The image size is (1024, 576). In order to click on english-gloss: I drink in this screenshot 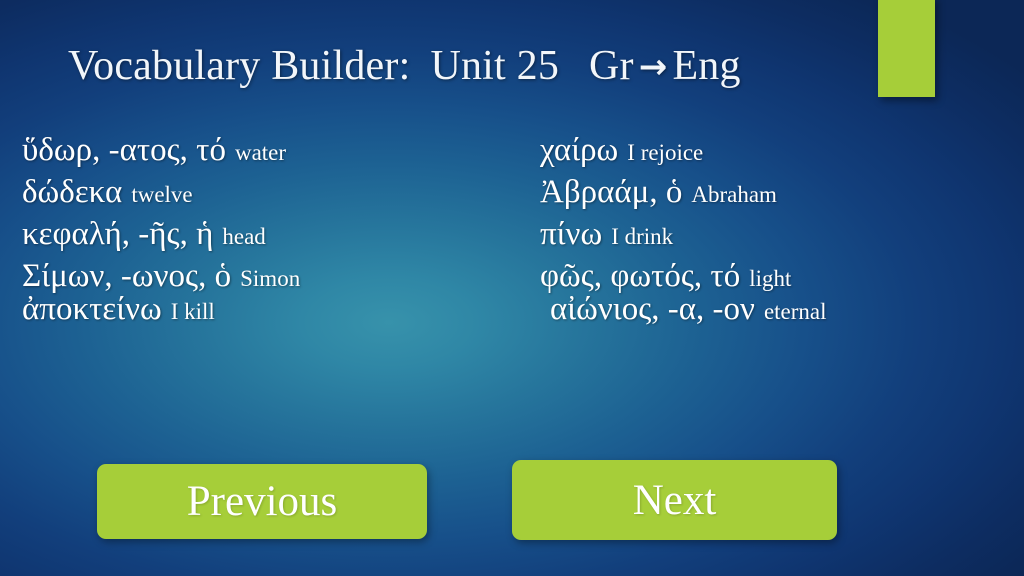, I will do `click(642, 236)`.